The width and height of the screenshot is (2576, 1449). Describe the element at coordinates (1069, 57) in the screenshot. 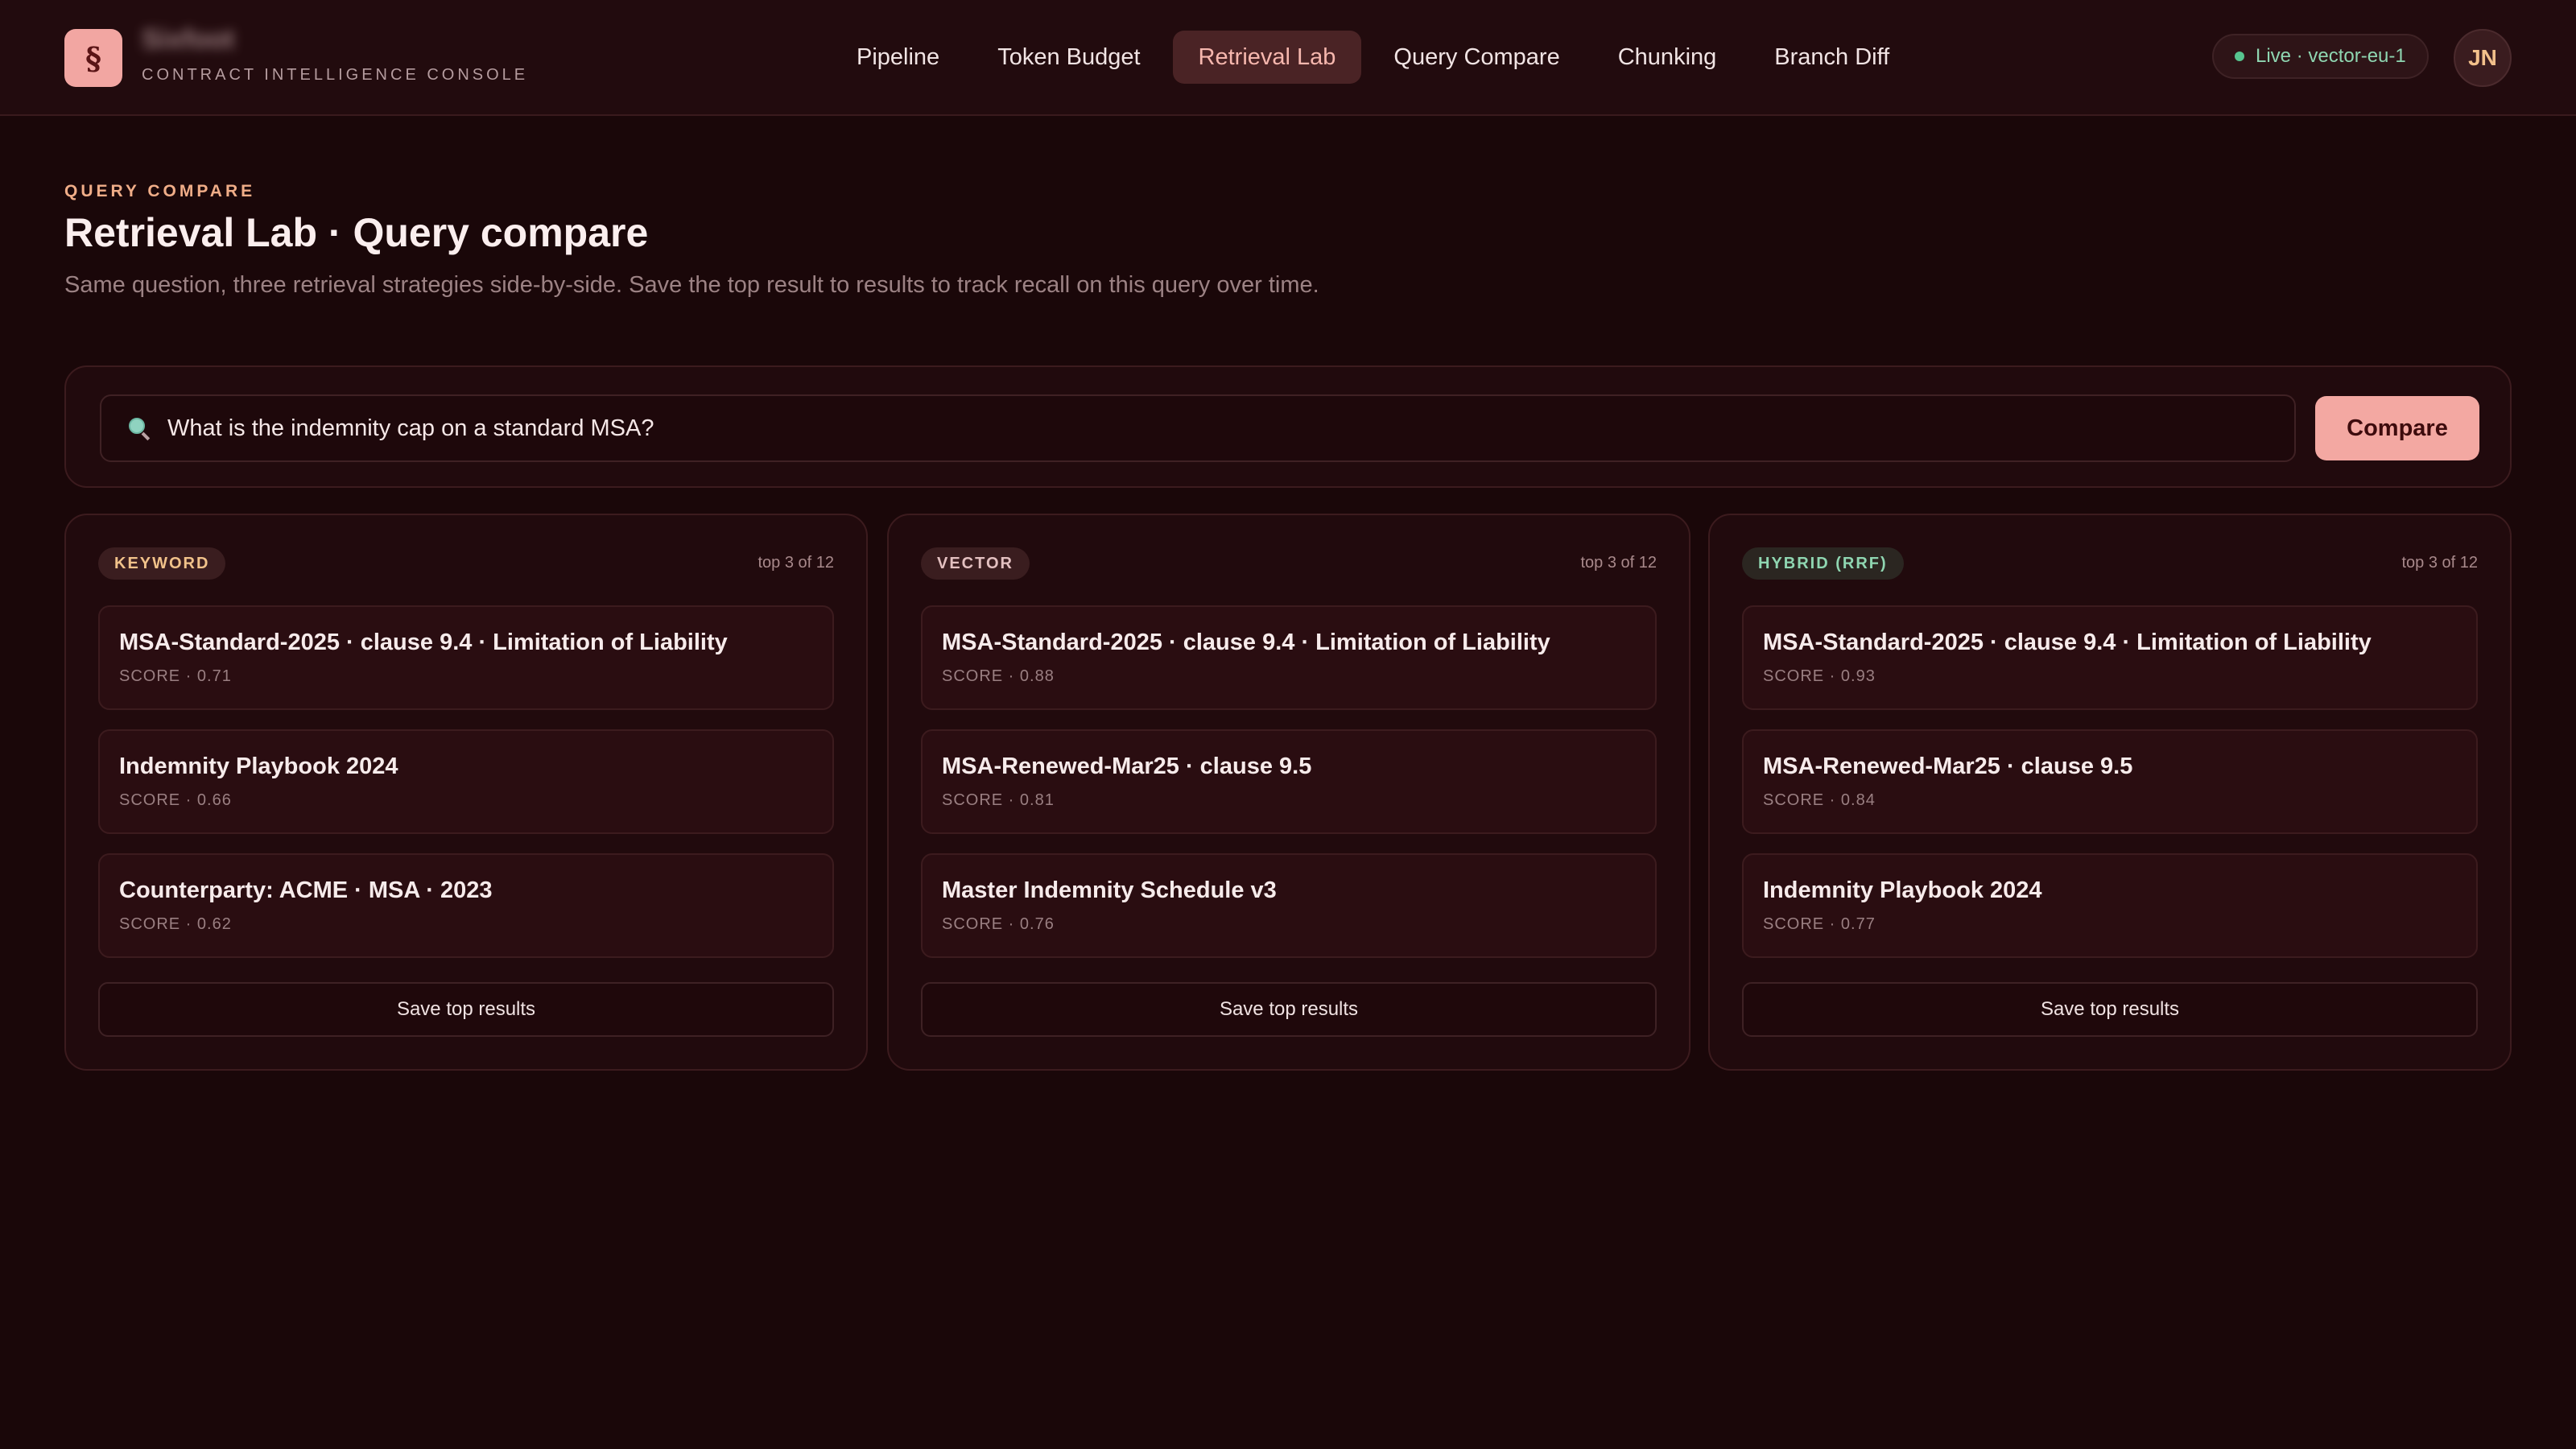

I see `nav-item-token-budget: Token Budget` at that location.